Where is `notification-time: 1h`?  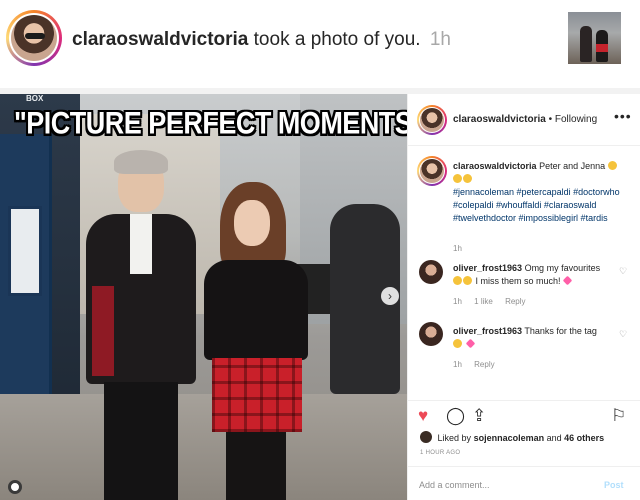 notification-time: 1h is located at coordinates (440, 39).